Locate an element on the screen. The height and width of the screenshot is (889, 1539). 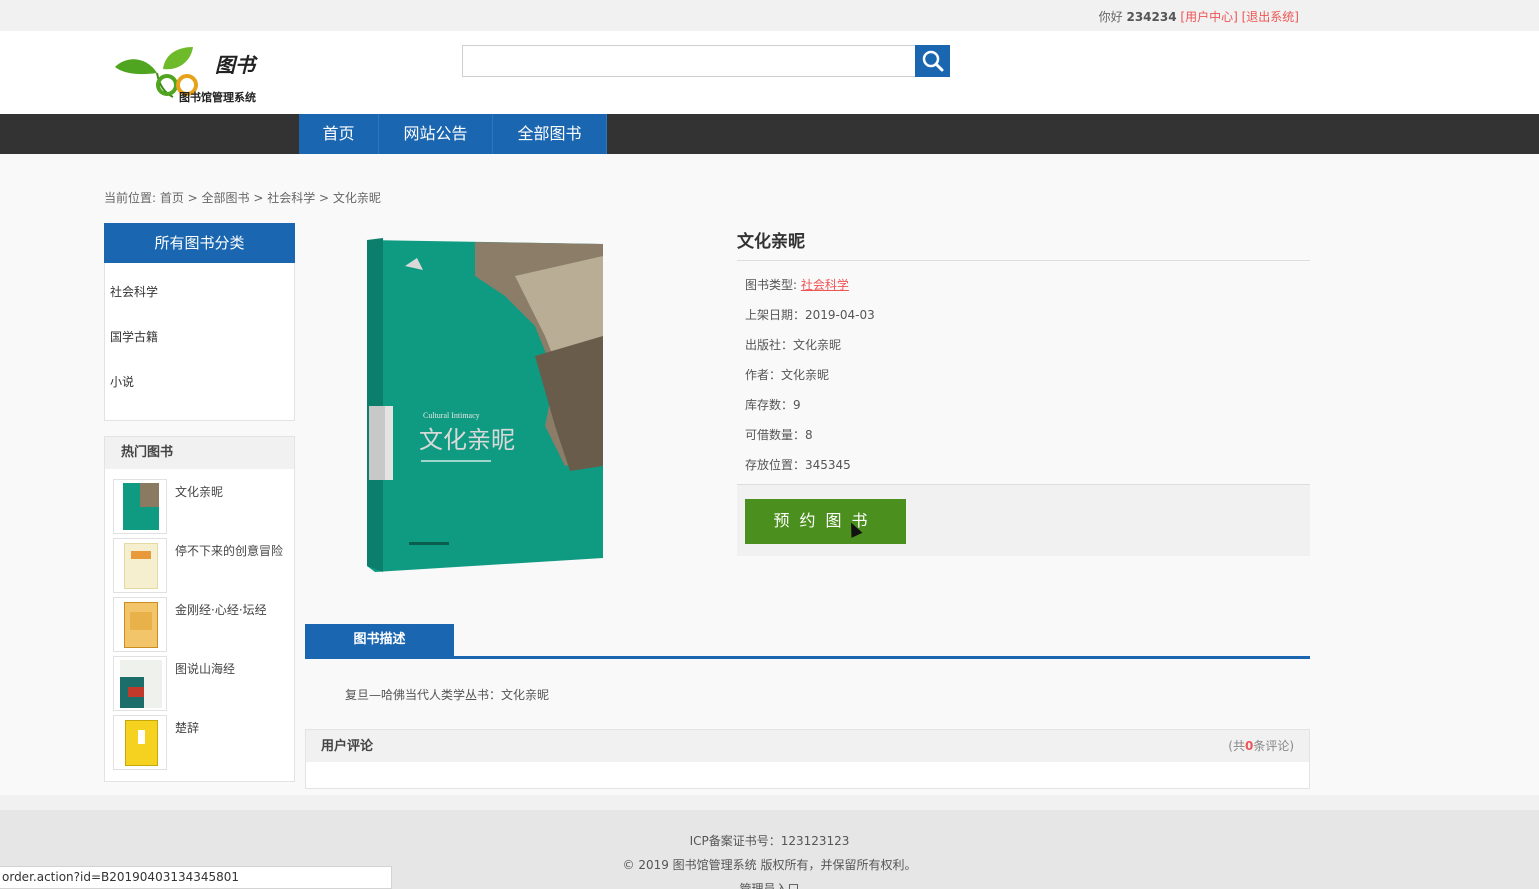
tab-description: 图书描述 is located at coordinates (379, 640).